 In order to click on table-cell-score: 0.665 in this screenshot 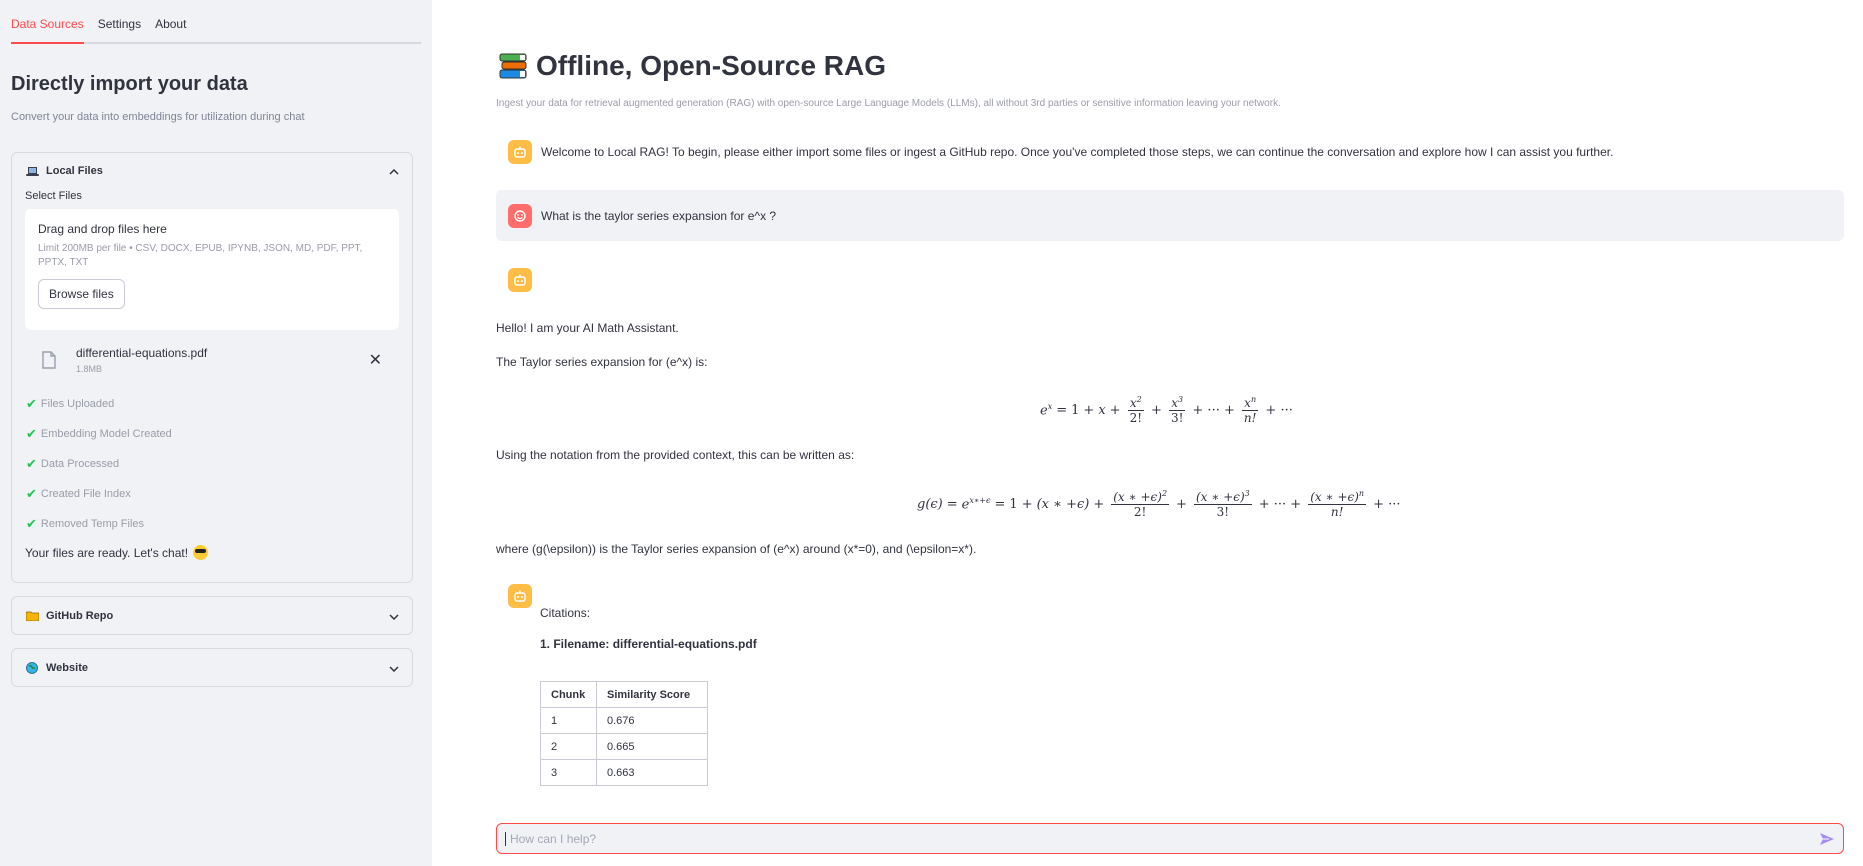, I will do `click(652, 746)`.